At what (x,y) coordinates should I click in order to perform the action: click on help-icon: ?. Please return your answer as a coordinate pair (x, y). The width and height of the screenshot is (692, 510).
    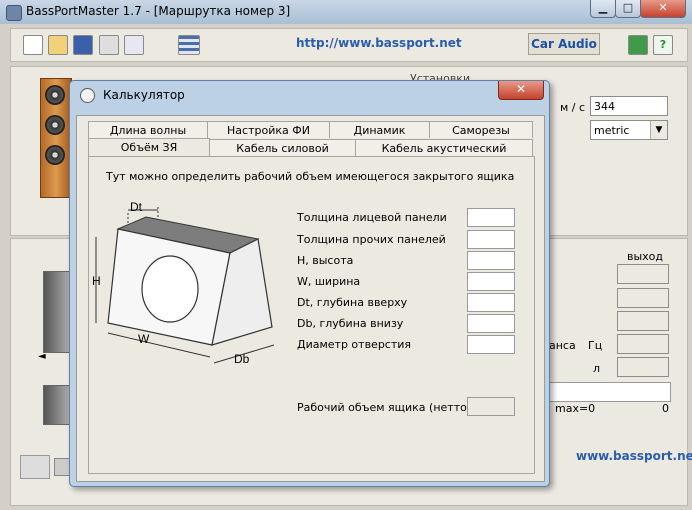
    Looking at the image, I should click on (663, 45).